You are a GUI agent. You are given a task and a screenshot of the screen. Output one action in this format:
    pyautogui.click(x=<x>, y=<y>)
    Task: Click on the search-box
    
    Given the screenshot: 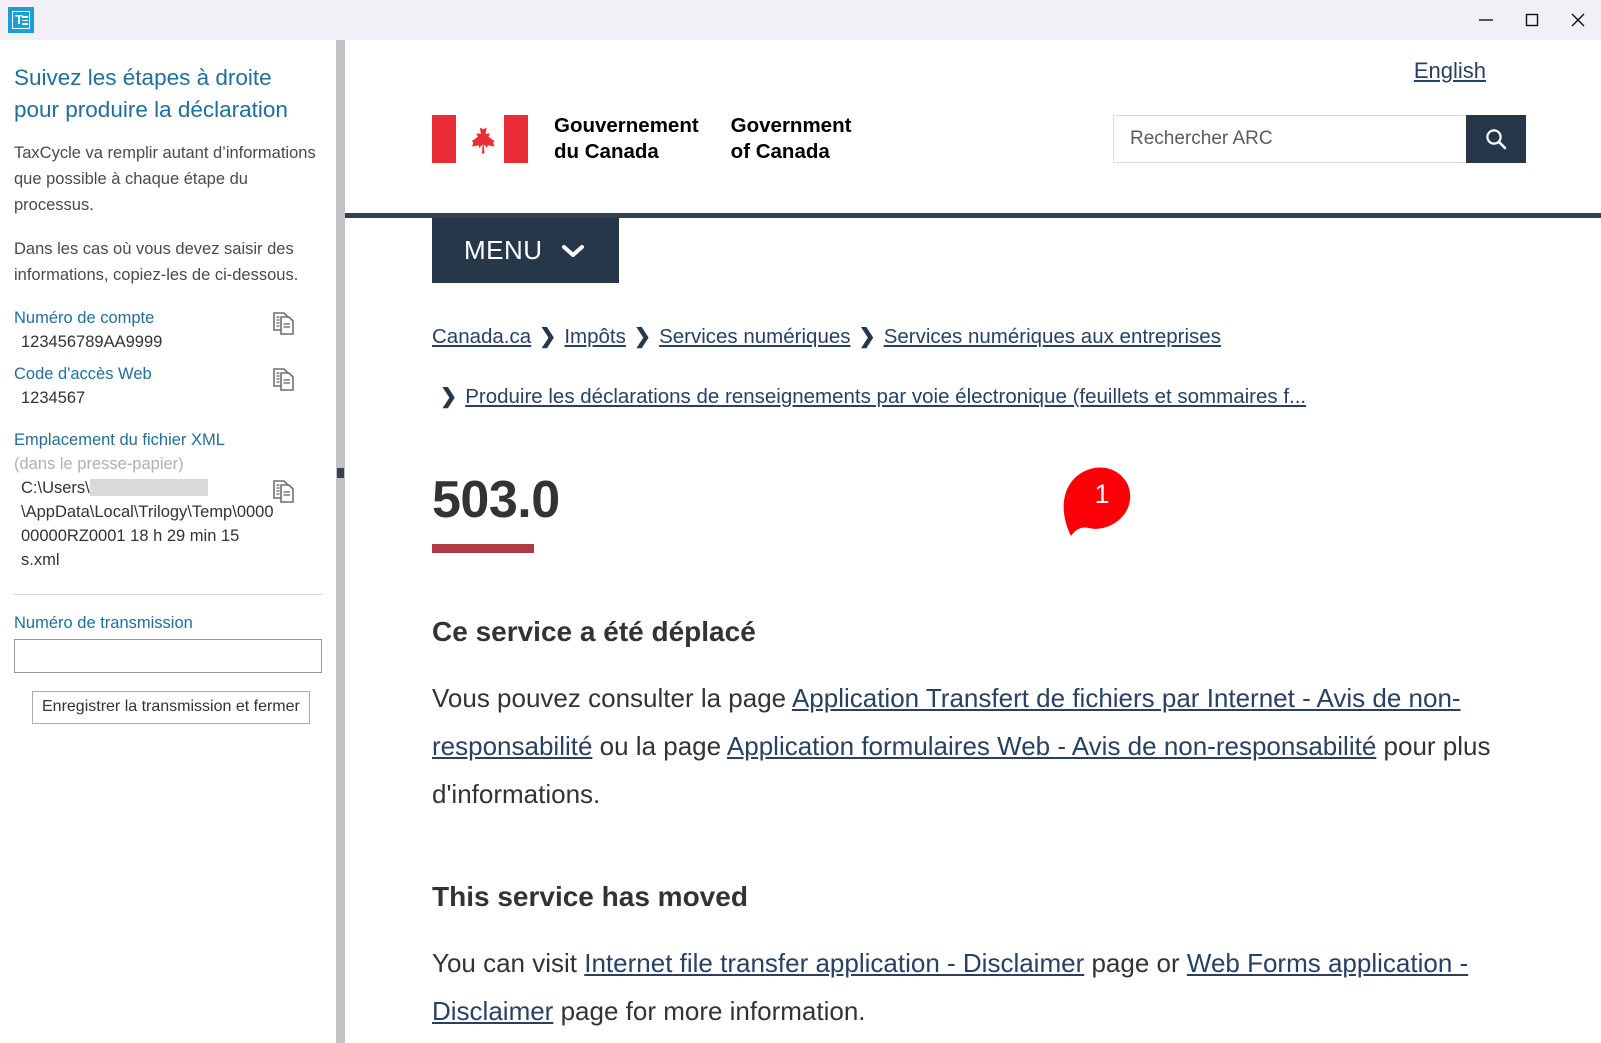 What is the action you would take?
    pyautogui.click(x=1319, y=139)
    